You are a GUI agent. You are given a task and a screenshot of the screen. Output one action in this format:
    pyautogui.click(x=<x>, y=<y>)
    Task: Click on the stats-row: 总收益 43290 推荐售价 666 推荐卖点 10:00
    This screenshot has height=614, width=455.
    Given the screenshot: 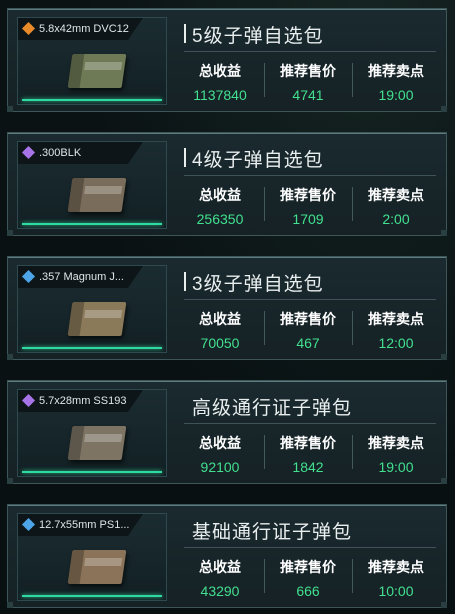 What is the action you would take?
    pyautogui.click(x=308, y=577)
    